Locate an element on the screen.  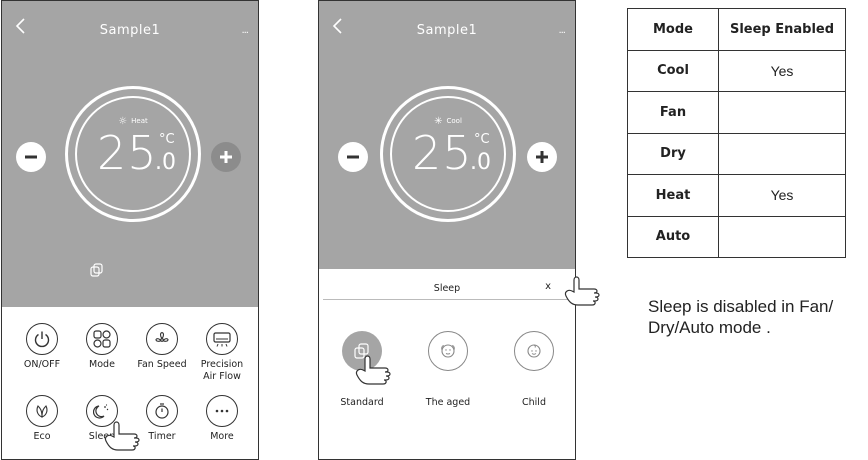
child-label: Child is located at coordinates (534, 402).